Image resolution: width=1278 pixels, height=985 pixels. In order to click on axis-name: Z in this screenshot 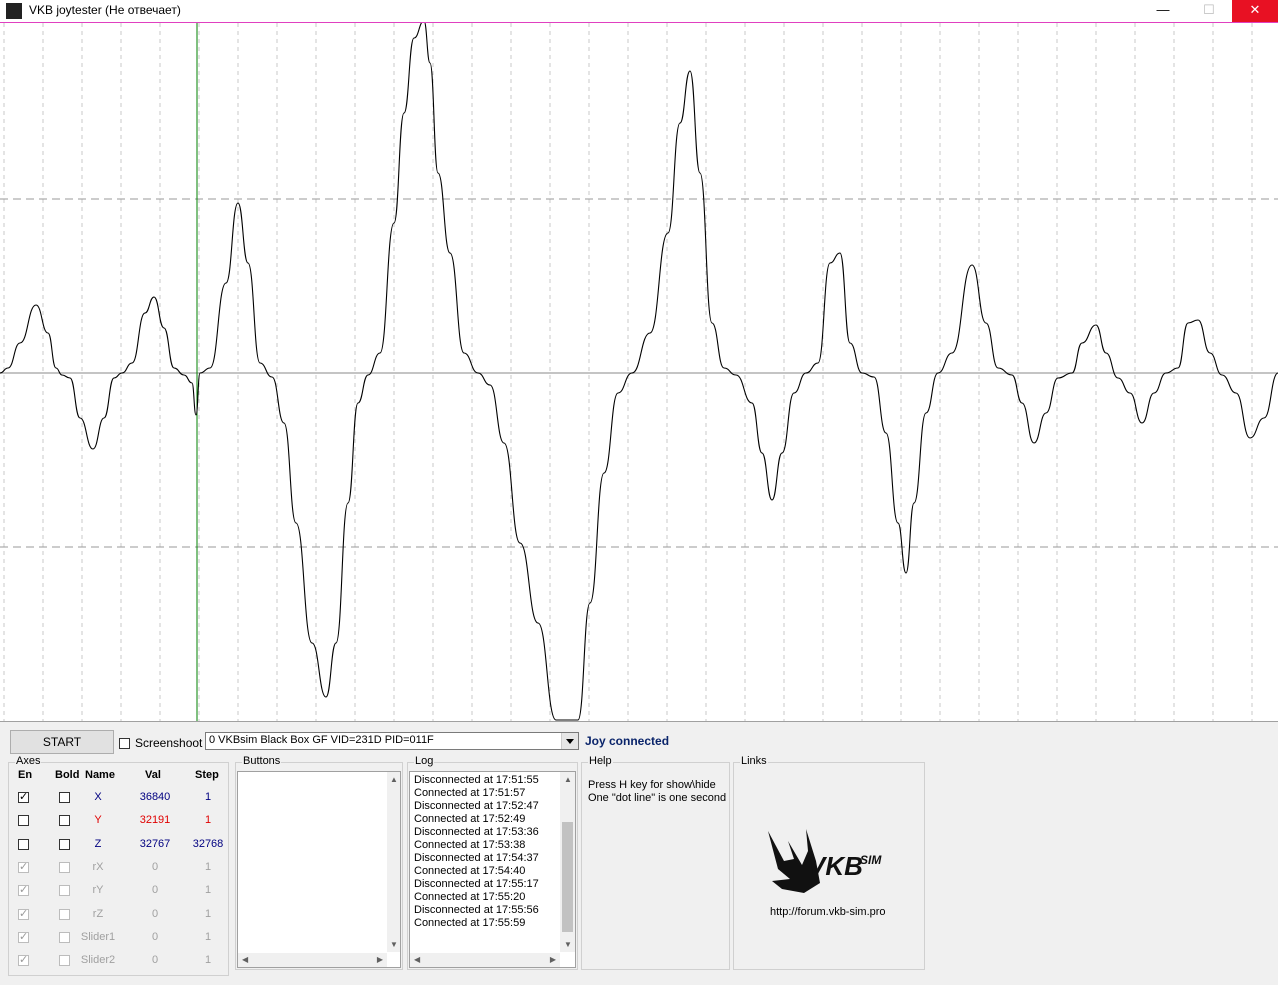, I will do `click(98, 843)`.